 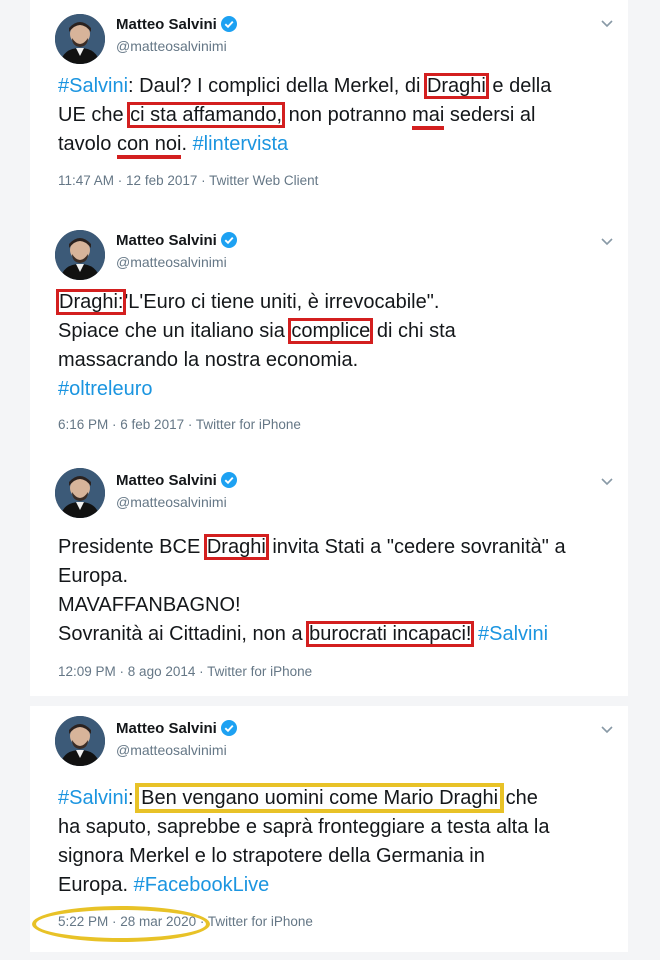 What do you see at coordinates (83, 424) in the screenshot?
I see `tweet-time: 6:16 PM` at bounding box center [83, 424].